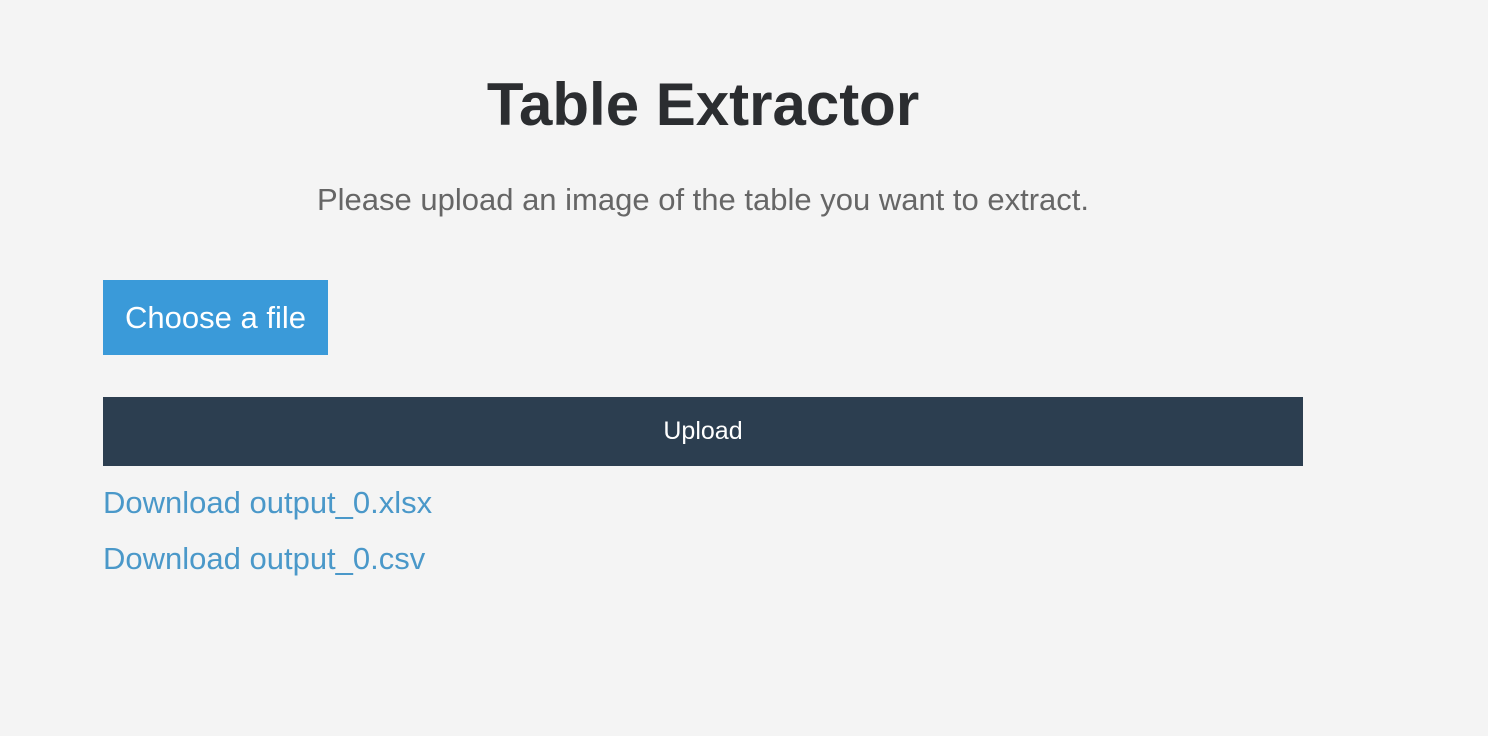  What do you see at coordinates (267, 503) in the screenshot?
I see `download-xlsx-link: Download output_0.xlsx` at bounding box center [267, 503].